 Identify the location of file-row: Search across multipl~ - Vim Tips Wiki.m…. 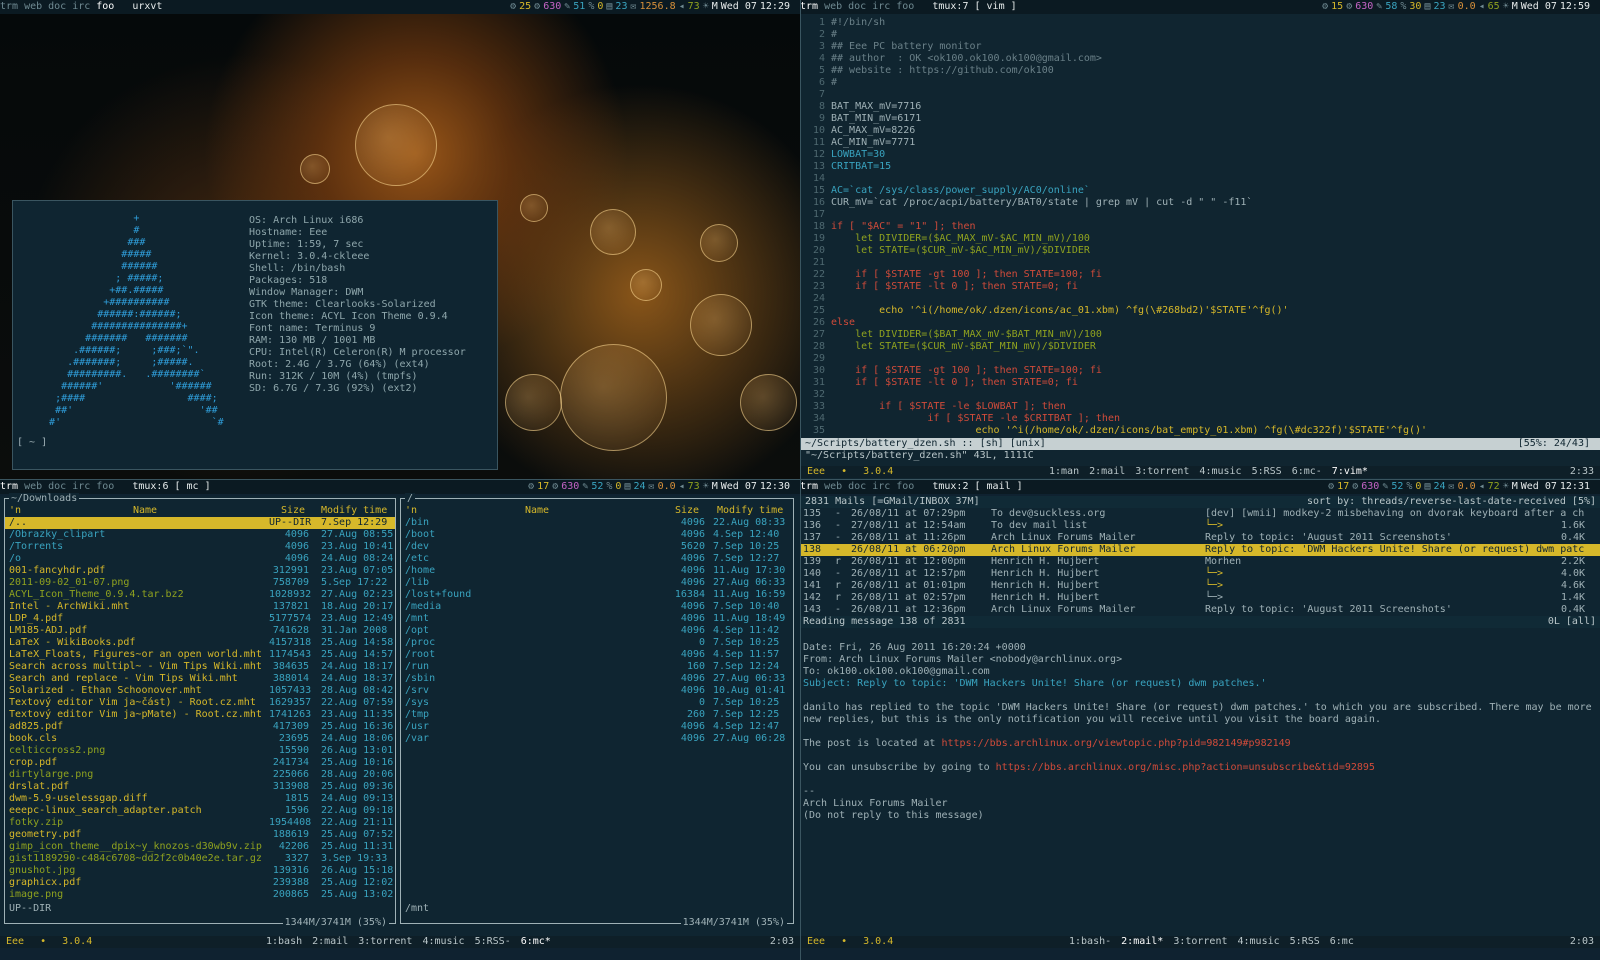
(200, 667).